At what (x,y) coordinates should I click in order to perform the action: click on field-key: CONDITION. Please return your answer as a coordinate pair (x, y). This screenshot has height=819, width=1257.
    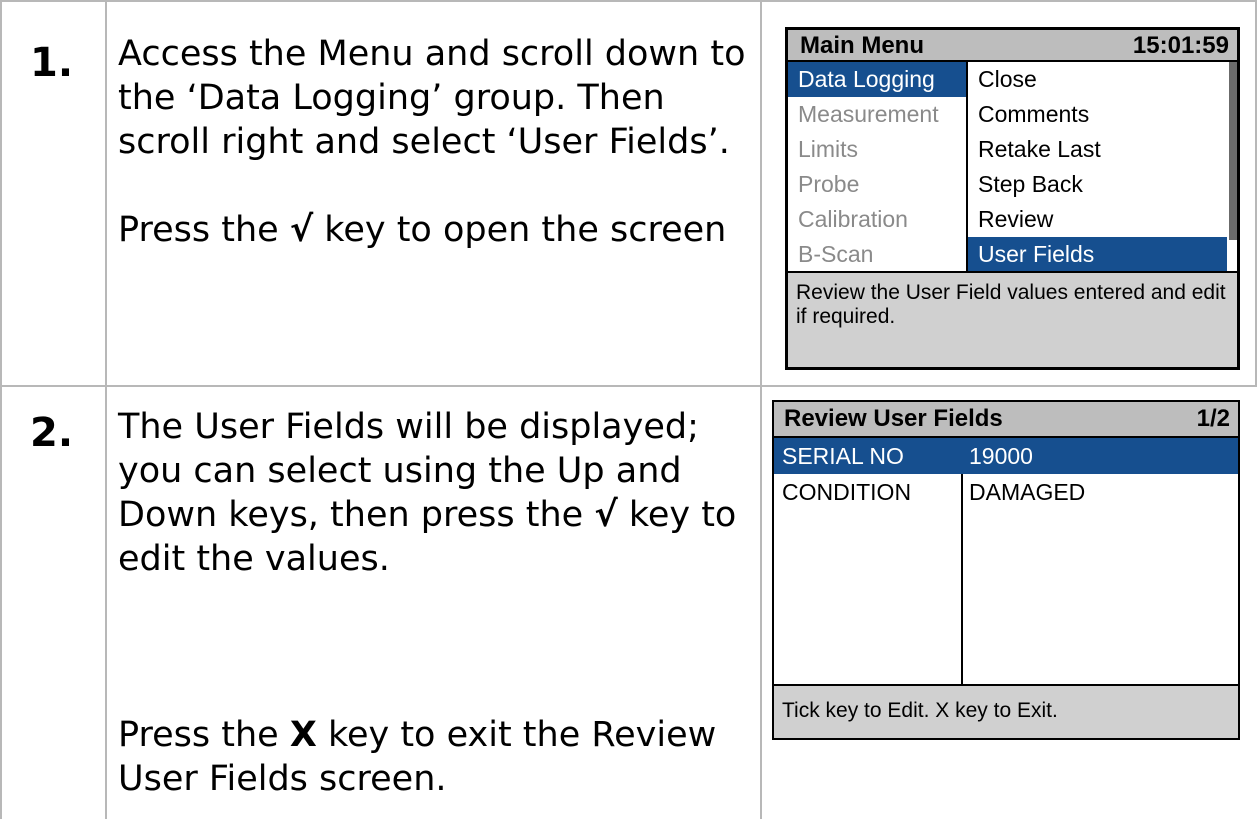
    Looking at the image, I should click on (847, 492).